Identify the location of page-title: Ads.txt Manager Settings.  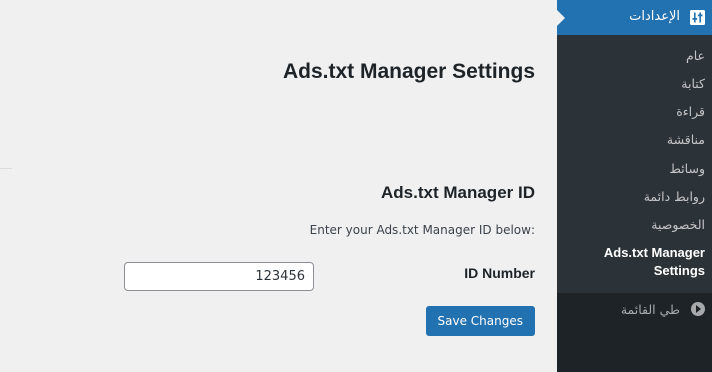
(408, 71).